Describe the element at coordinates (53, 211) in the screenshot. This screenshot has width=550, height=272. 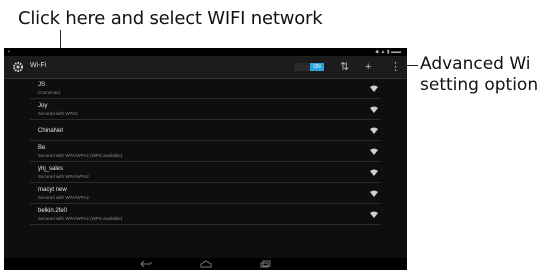
I see `network-ssid: belkin.2fe0` at that location.